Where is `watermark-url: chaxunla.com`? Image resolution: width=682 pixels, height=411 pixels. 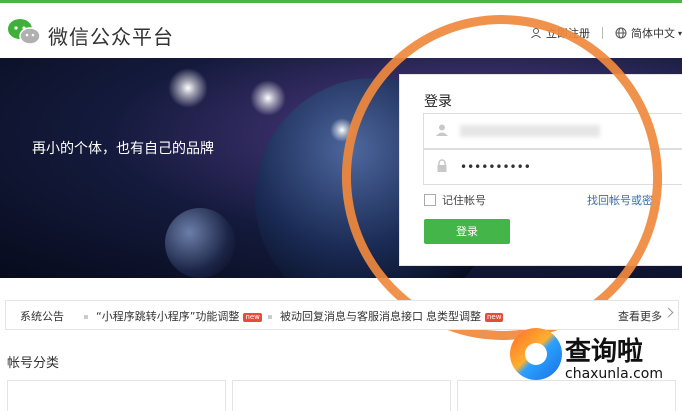 watermark-url: chaxunla.com is located at coordinates (614, 374).